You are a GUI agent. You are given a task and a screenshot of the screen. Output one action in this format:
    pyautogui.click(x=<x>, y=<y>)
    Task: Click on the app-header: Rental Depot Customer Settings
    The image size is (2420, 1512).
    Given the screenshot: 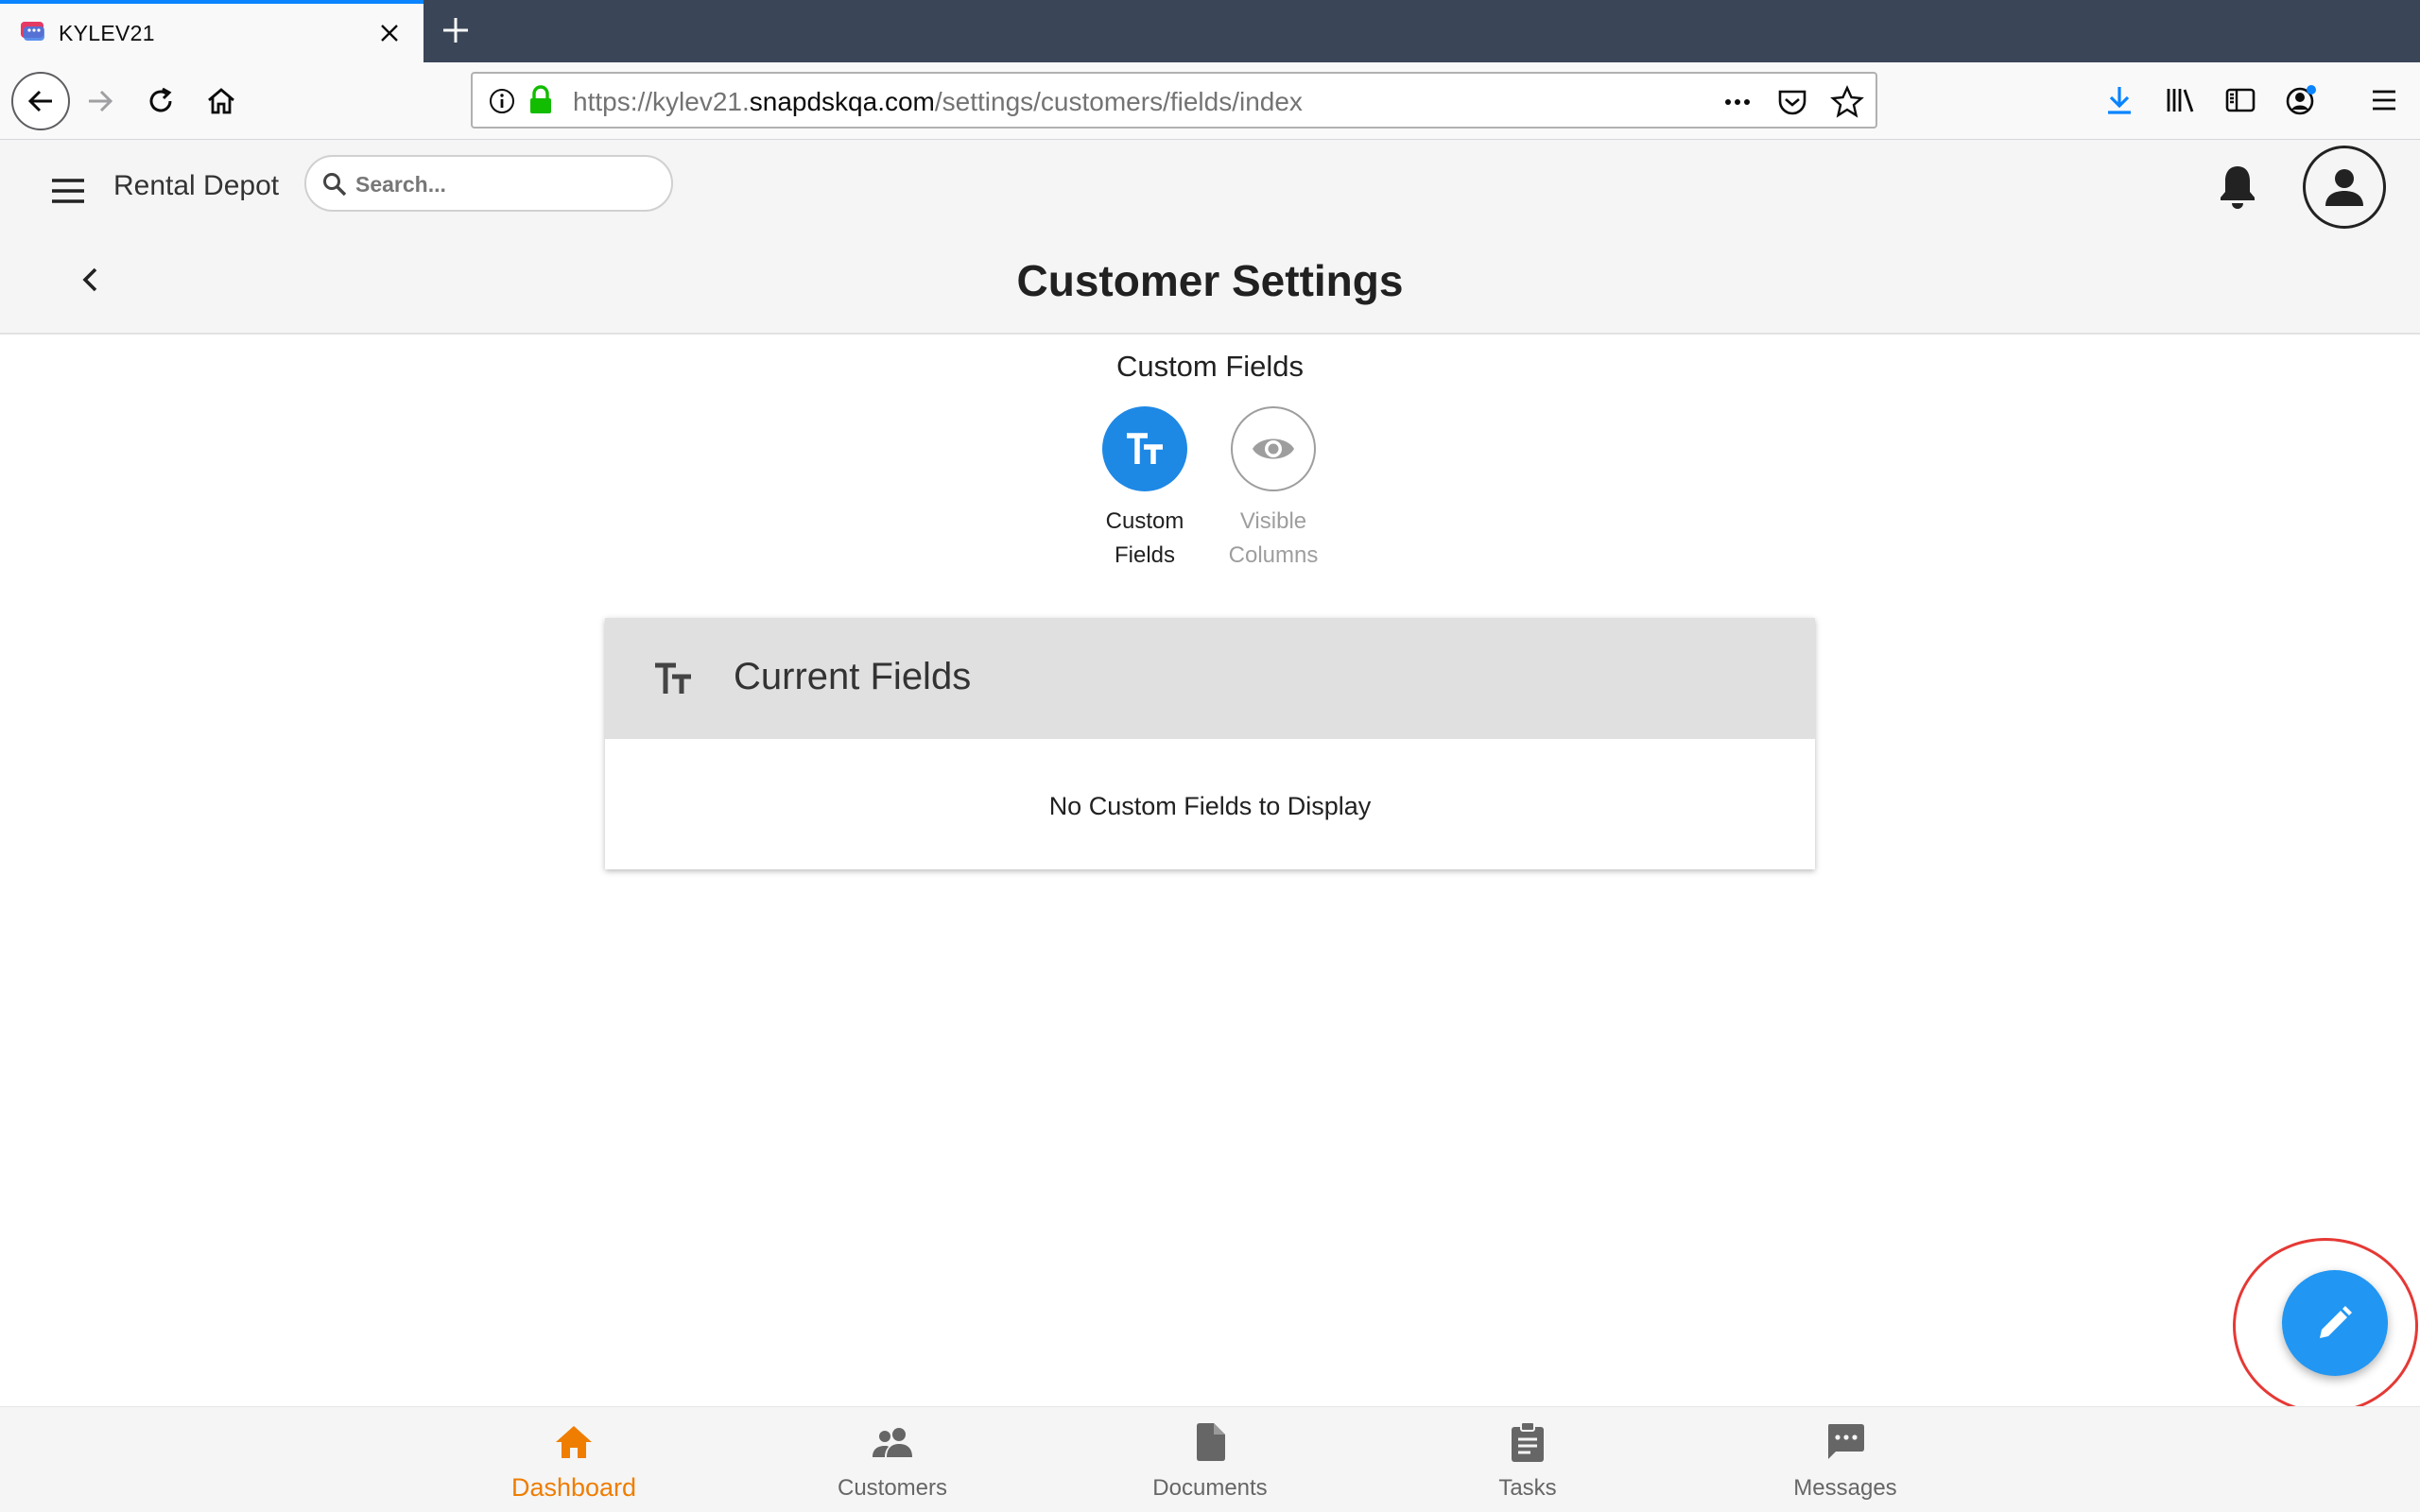 What is the action you would take?
    pyautogui.click(x=1210, y=237)
    